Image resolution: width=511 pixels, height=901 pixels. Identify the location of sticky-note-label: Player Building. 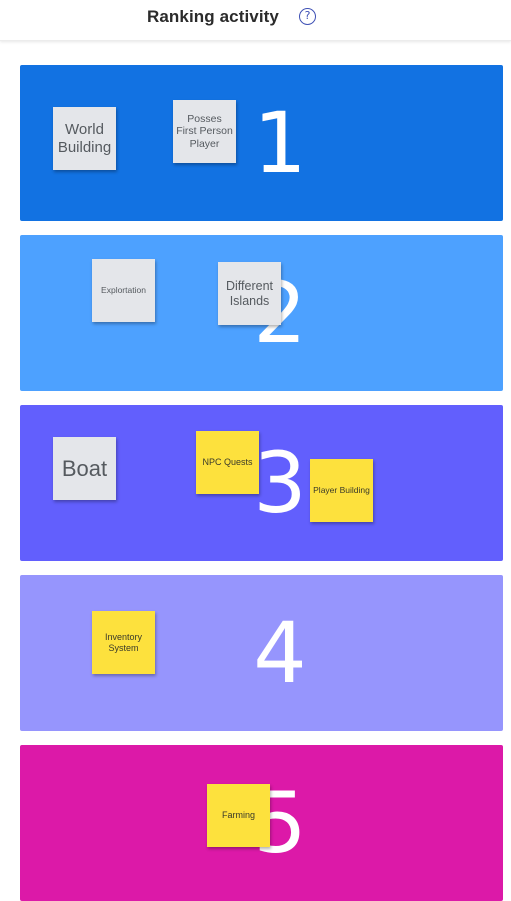
(341, 489).